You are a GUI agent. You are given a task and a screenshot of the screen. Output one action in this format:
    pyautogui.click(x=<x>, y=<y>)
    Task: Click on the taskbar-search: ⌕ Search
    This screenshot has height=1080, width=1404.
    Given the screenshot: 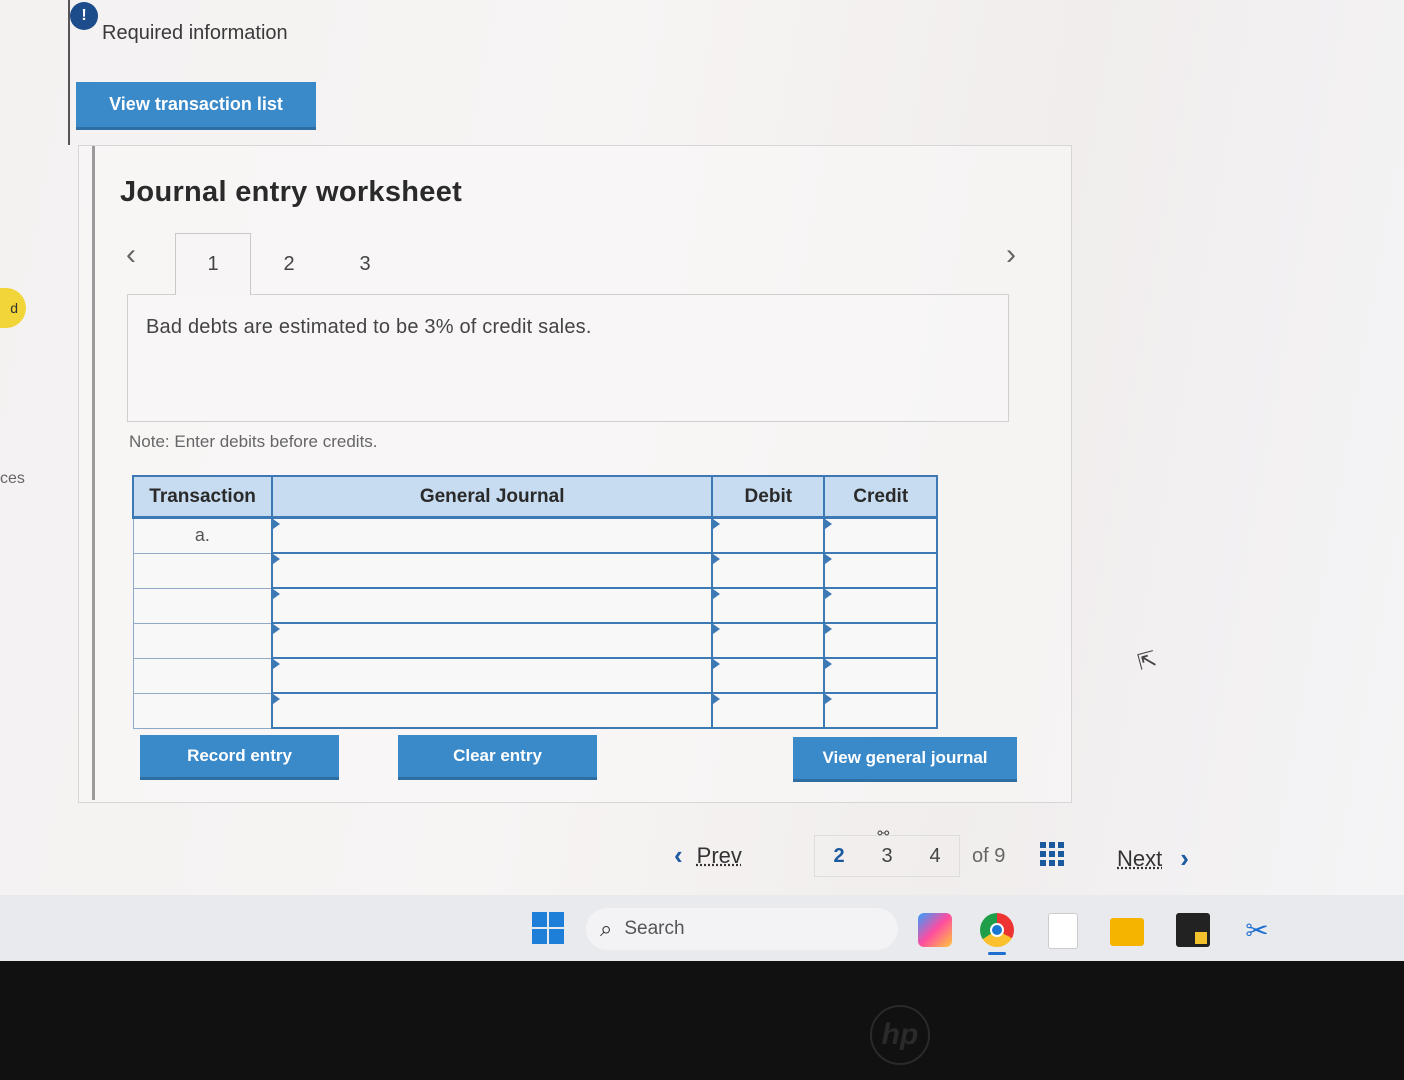 What is the action you would take?
    pyautogui.click(x=742, y=929)
    